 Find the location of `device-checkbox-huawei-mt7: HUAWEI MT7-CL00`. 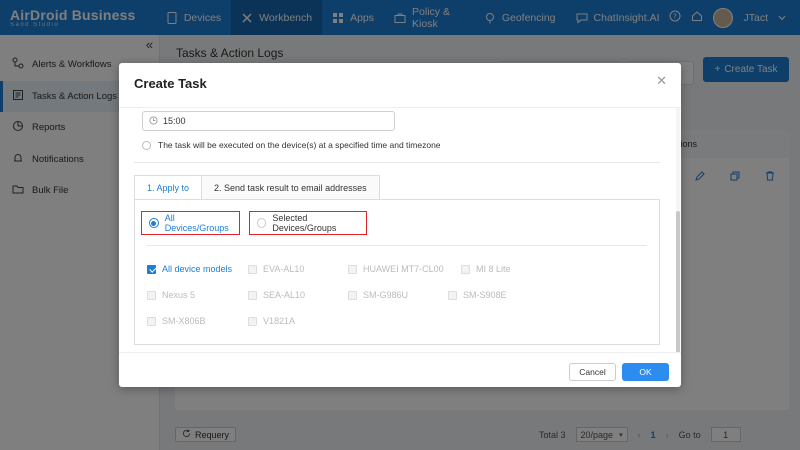

device-checkbox-huawei-mt7: HUAWEI MT7-CL00 is located at coordinates (396, 269).